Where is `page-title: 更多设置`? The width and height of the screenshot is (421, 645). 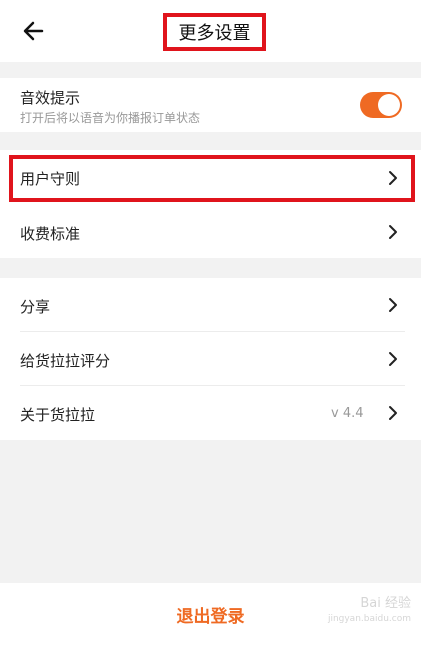
page-title: 更多设置 is located at coordinates (214, 33).